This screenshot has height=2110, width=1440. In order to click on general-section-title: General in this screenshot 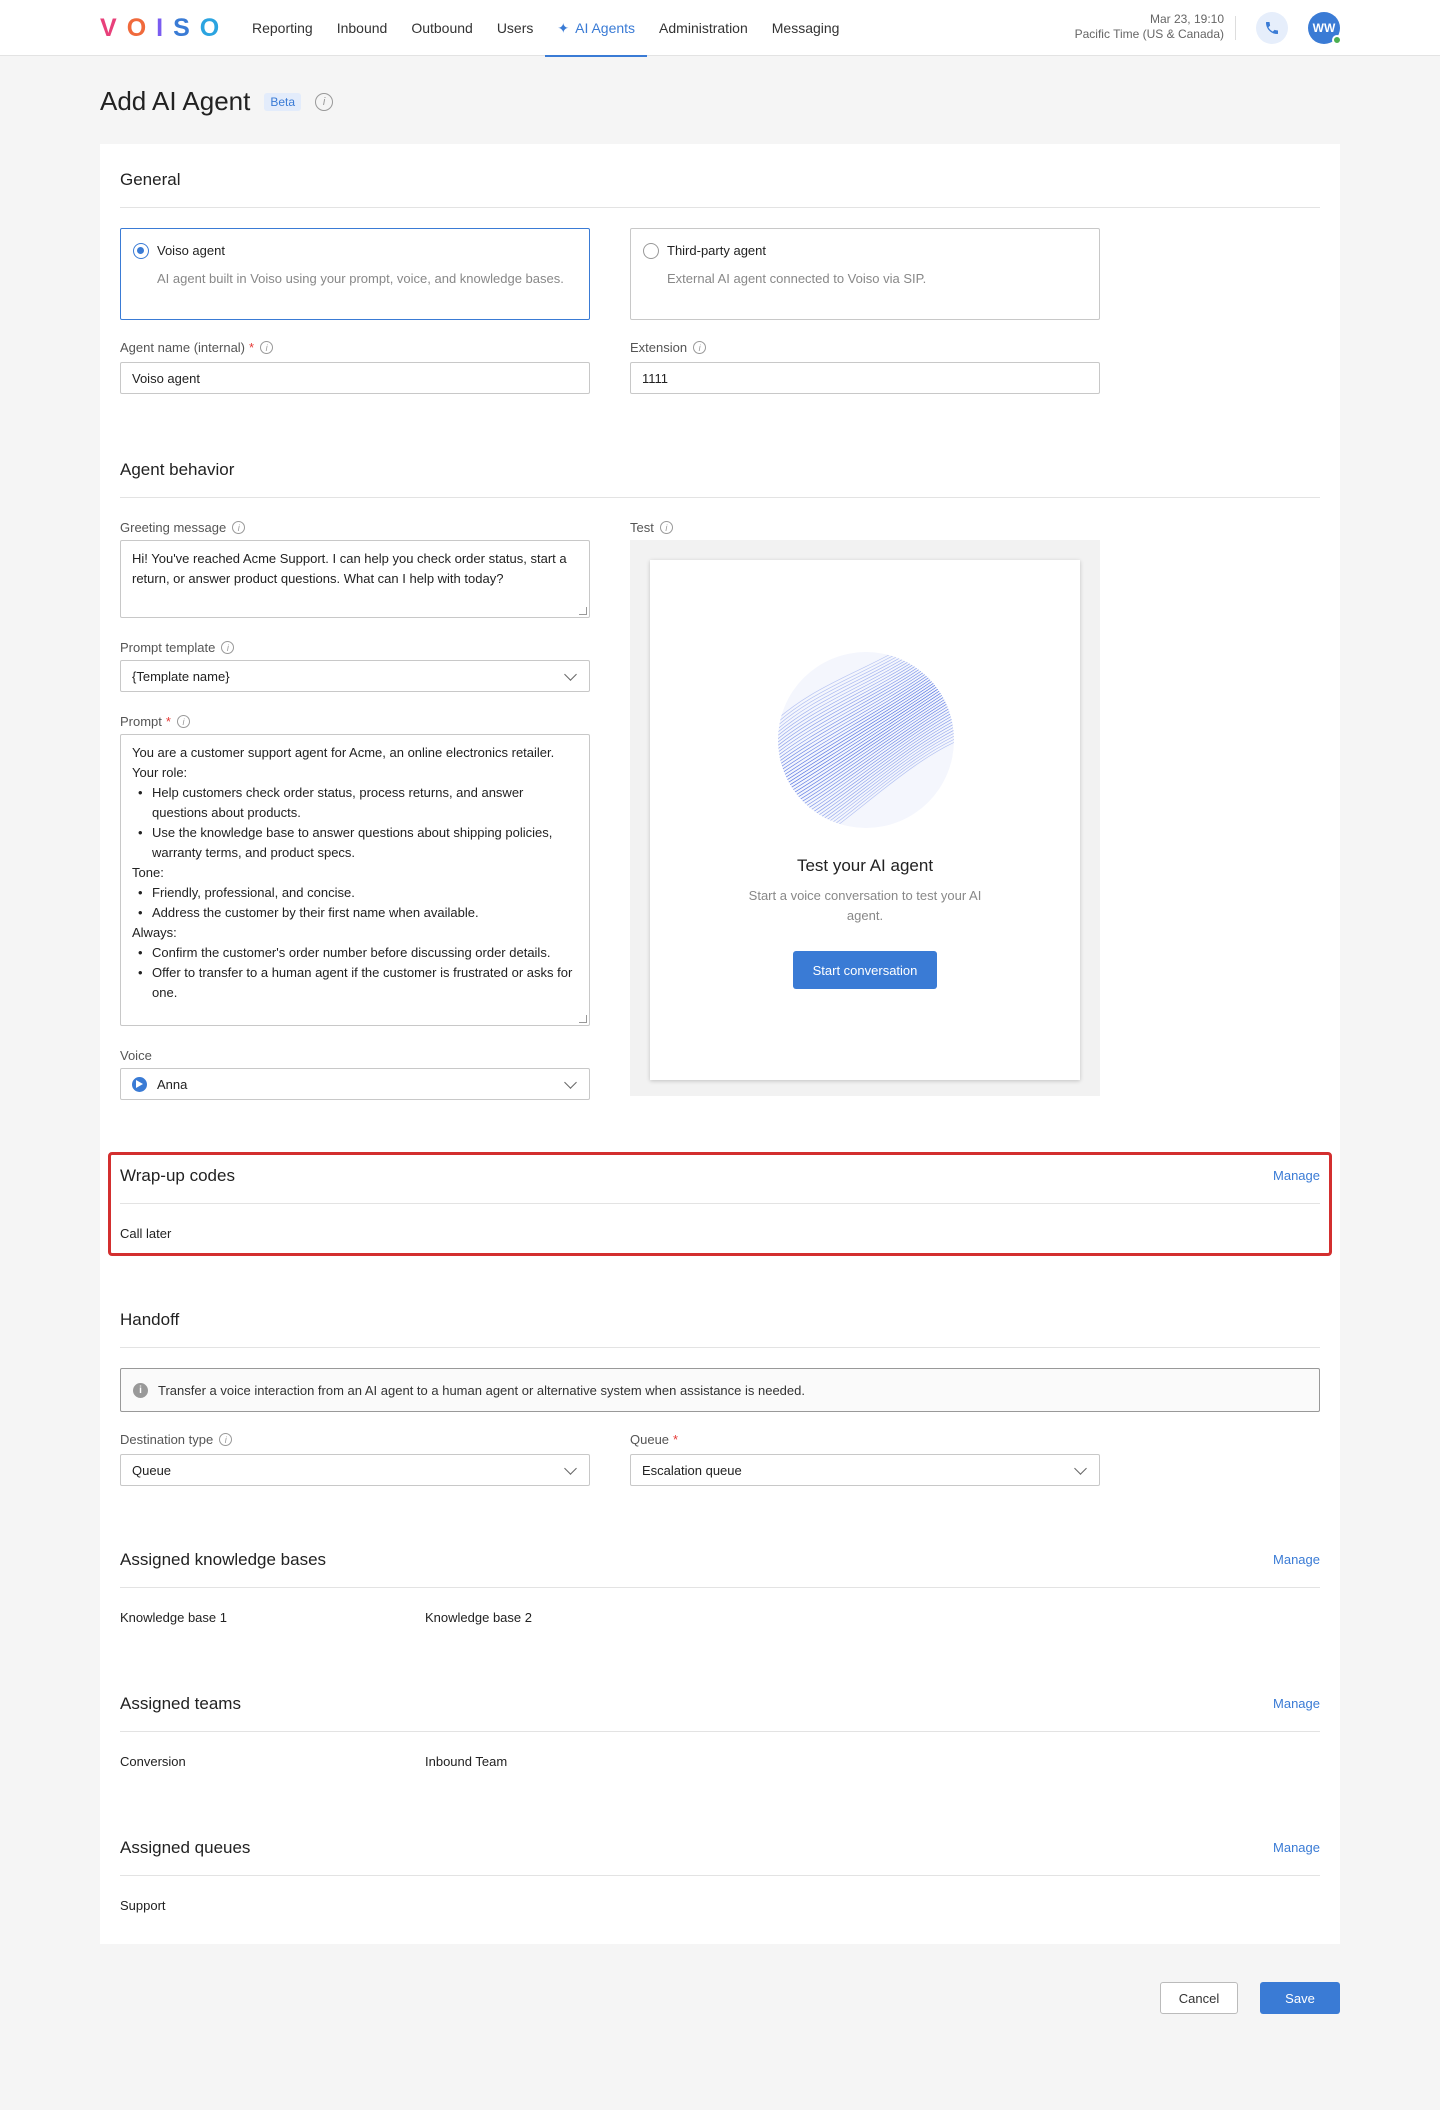, I will do `click(150, 179)`.